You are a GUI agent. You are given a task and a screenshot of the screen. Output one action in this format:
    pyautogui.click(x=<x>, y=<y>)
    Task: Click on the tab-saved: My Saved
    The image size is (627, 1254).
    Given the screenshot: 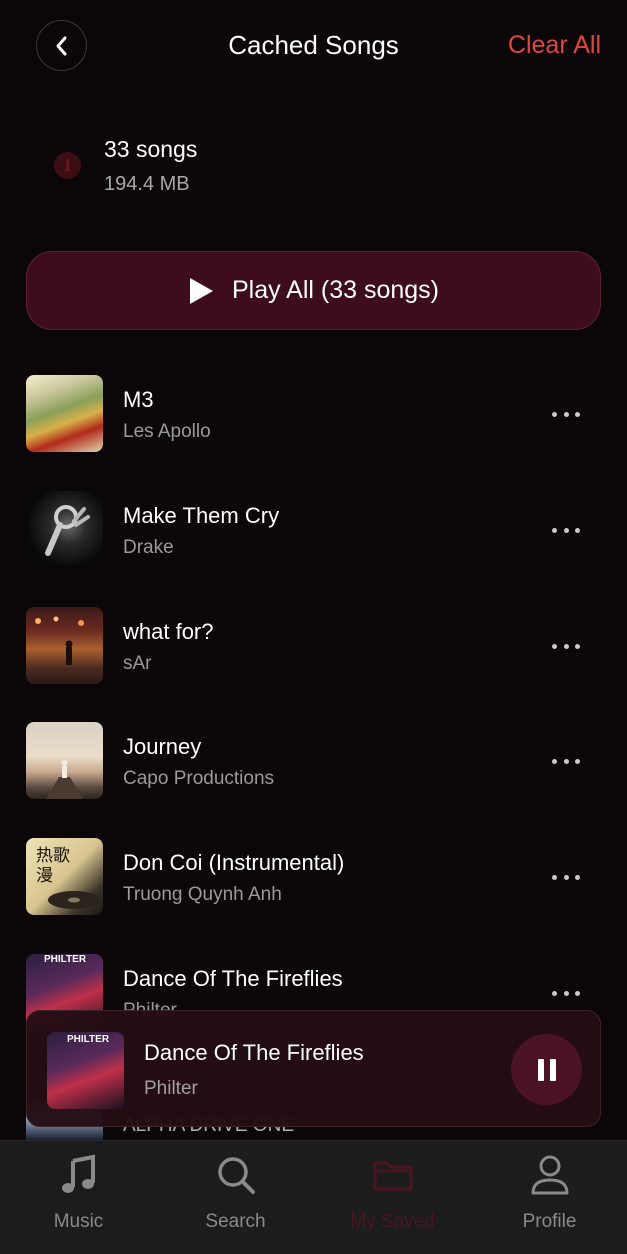 What is the action you would take?
    pyautogui.click(x=392, y=1197)
    